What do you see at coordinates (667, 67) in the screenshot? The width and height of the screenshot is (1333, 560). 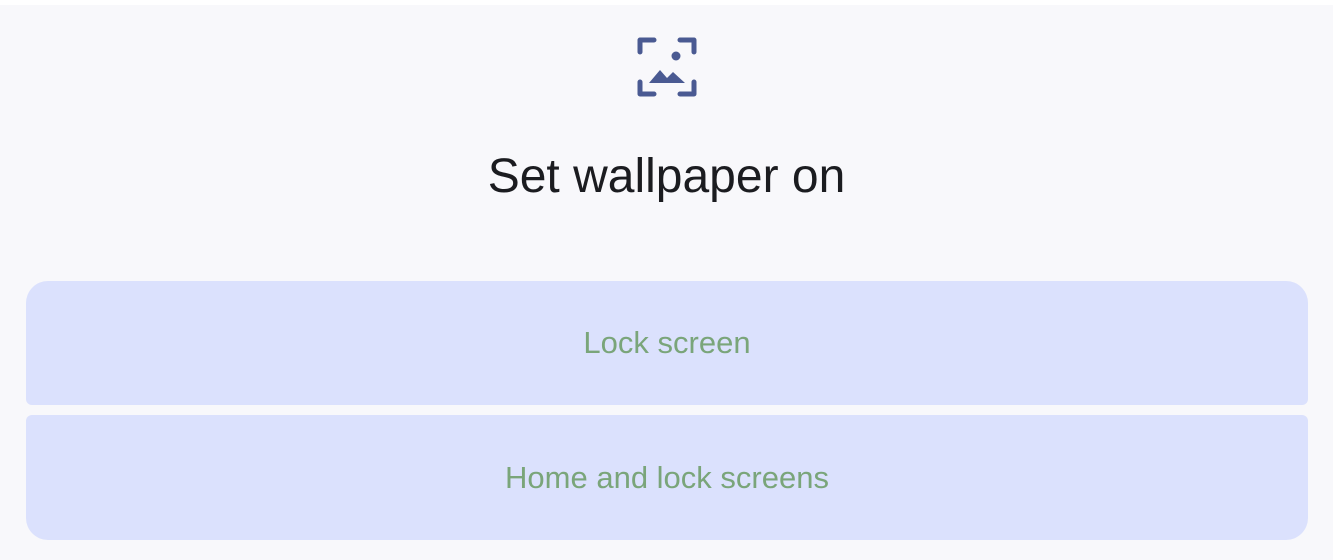 I see `wallpaper-icon` at bounding box center [667, 67].